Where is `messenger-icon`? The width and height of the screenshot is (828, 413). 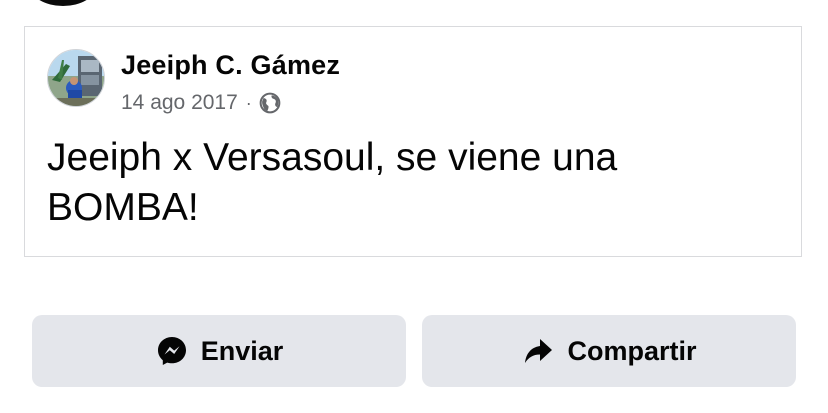
messenger-icon is located at coordinates (172, 351).